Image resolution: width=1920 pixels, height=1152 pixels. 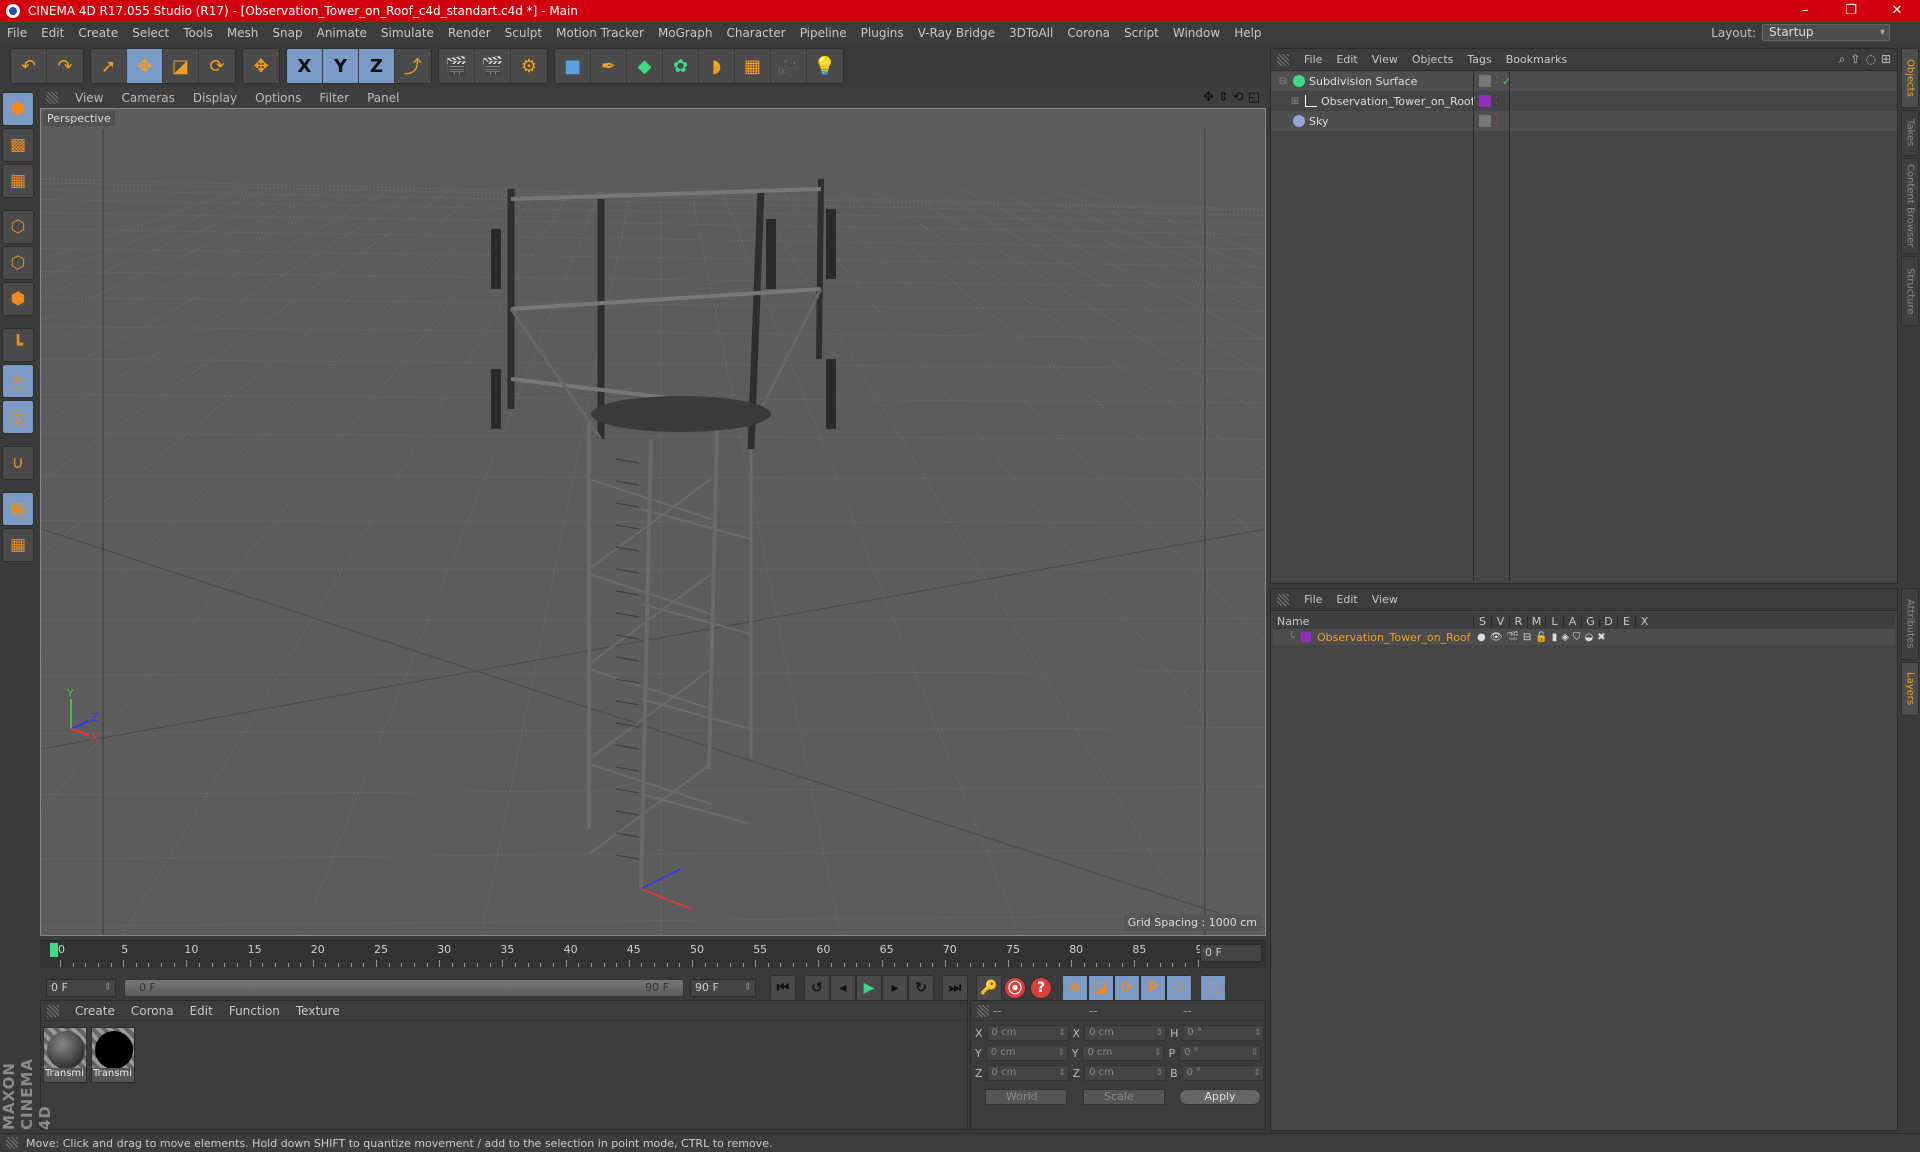 What do you see at coordinates (1394, 121) in the screenshot?
I see `object-name: Sky` at bounding box center [1394, 121].